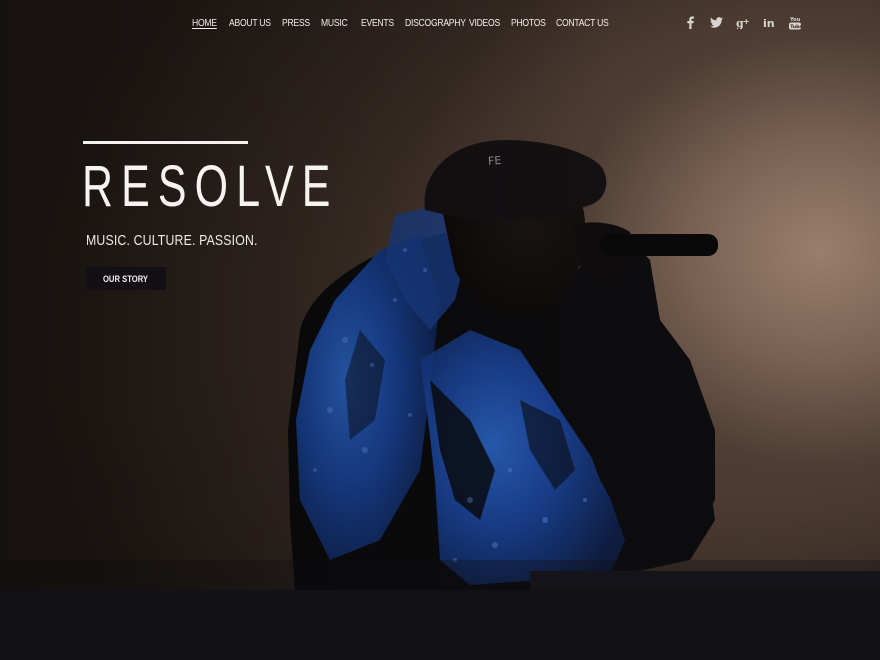 The height and width of the screenshot is (660, 880). What do you see at coordinates (487, 24) in the screenshot?
I see `nav-videos: VIDEOS` at bounding box center [487, 24].